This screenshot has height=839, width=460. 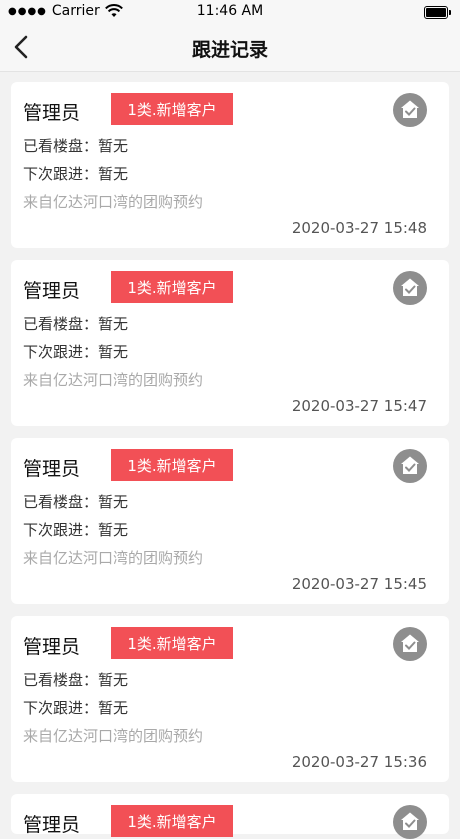 What do you see at coordinates (437, 12) in the screenshot?
I see `battery-icon` at bounding box center [437, 12].